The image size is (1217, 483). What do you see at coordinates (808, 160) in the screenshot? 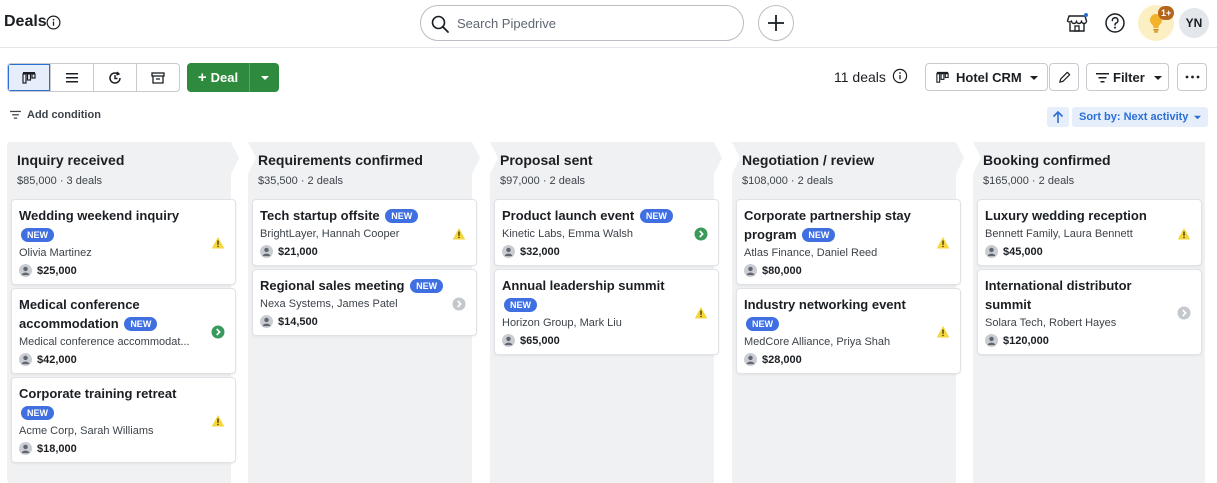
I see `column-title: Negotiation / review` at bounding box center [808, 160].